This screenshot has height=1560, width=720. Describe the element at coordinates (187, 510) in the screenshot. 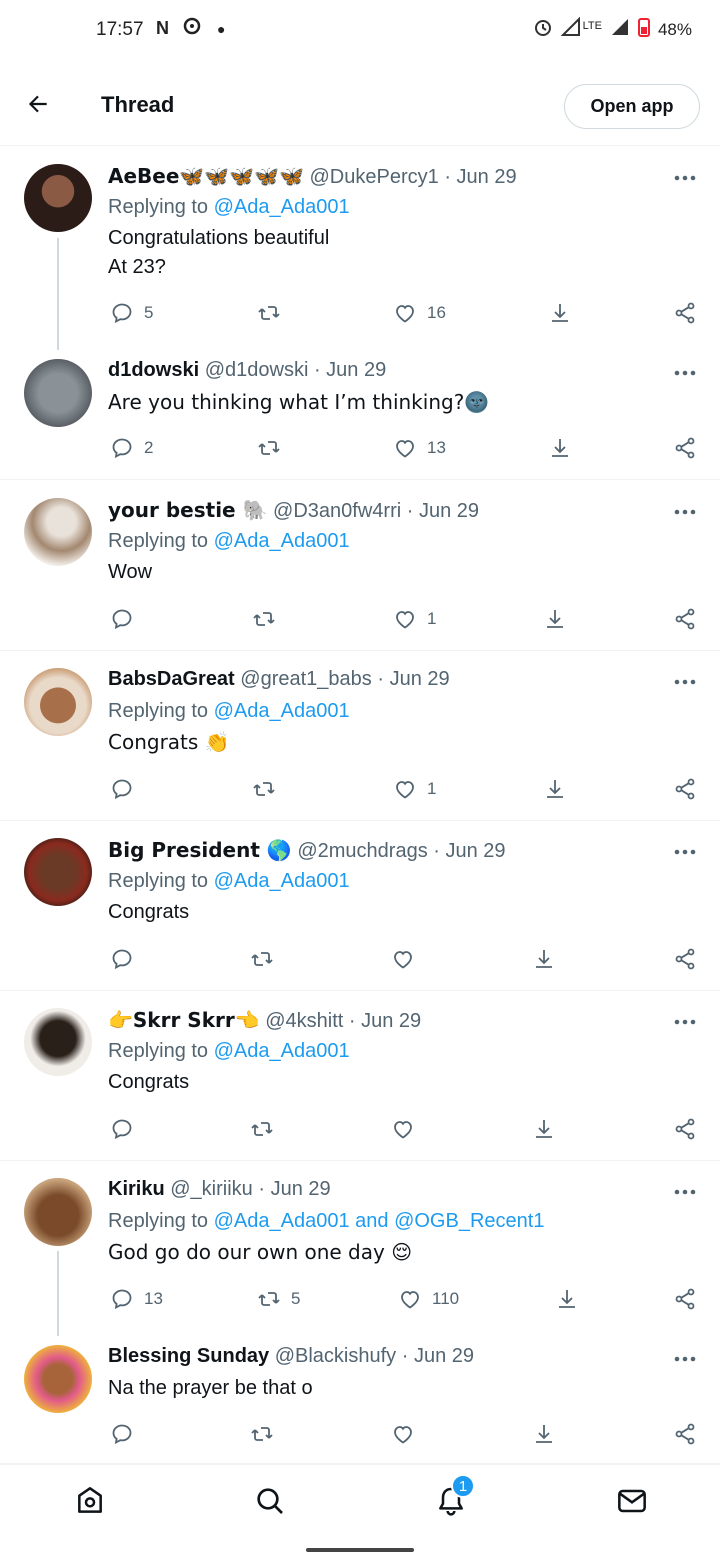

I see `author-name: your bestie 🐘` at that location.